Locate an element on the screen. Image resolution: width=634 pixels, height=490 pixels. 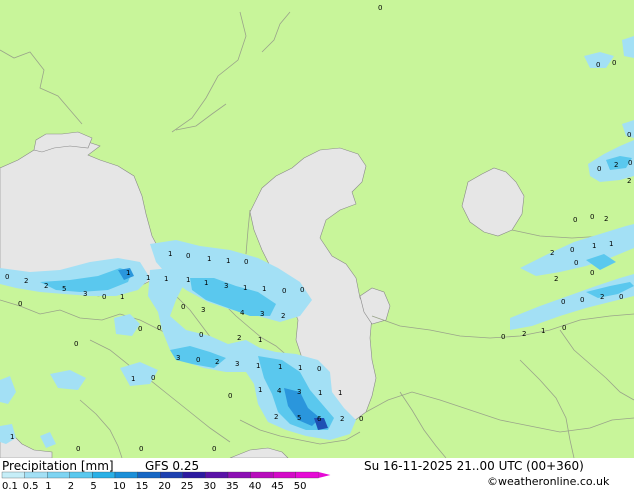
scale-label: 10 is located at coordinates (119, 485).